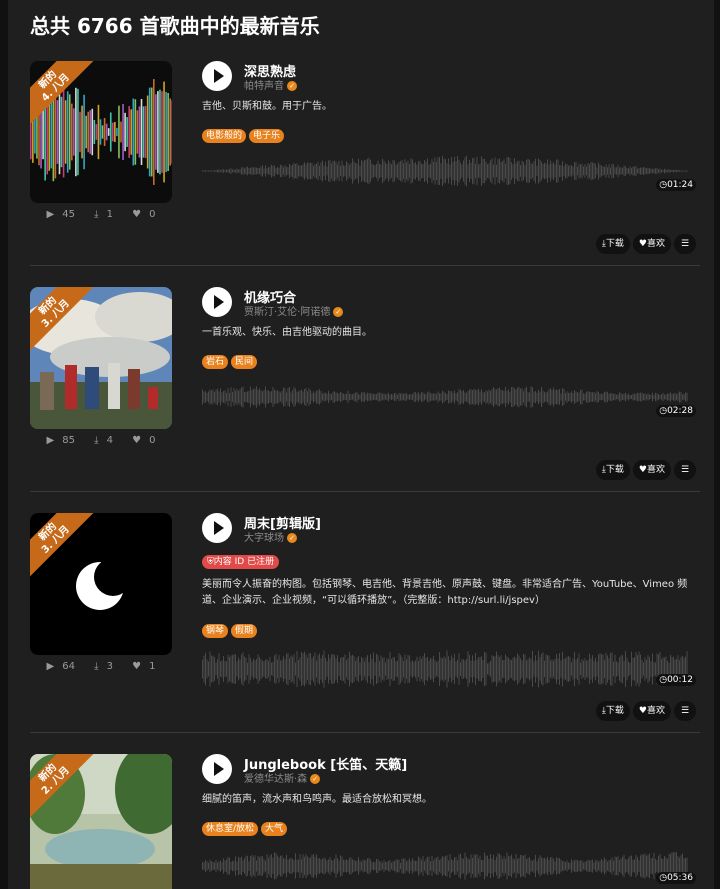 The image size is (720, 889). Describe the element at coordinates (244, 631) in the screenshot. I see `tag: 假期` at that location.